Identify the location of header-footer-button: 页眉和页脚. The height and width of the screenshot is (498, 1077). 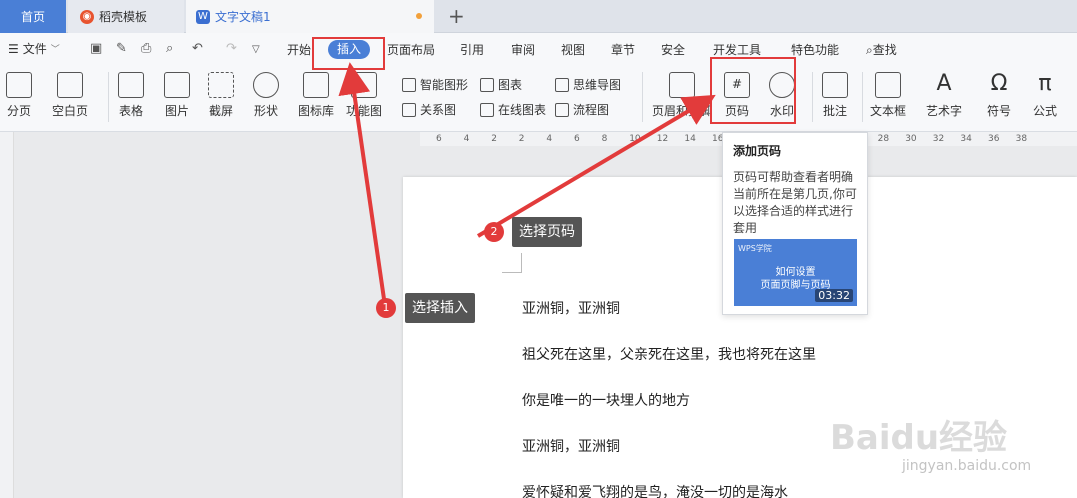
(682, 91).